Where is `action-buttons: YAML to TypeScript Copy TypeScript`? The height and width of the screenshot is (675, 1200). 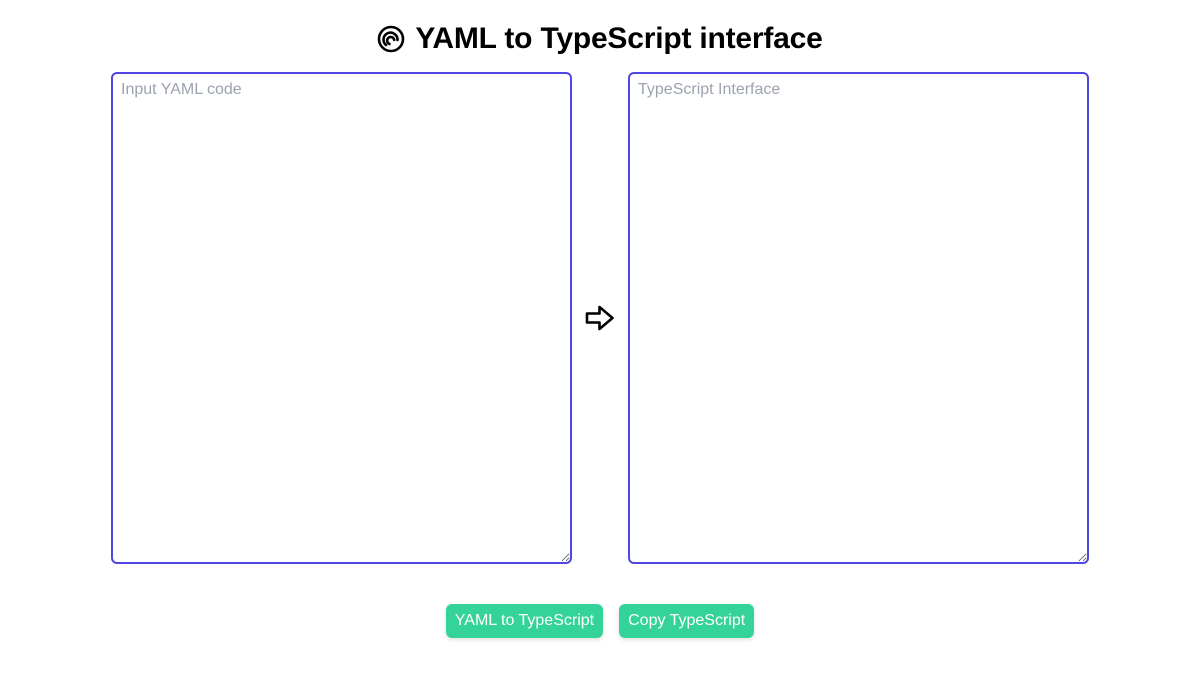 action-buttons: YAML to TypeScript Copy TypeScript is located at coordinates (600, 621).